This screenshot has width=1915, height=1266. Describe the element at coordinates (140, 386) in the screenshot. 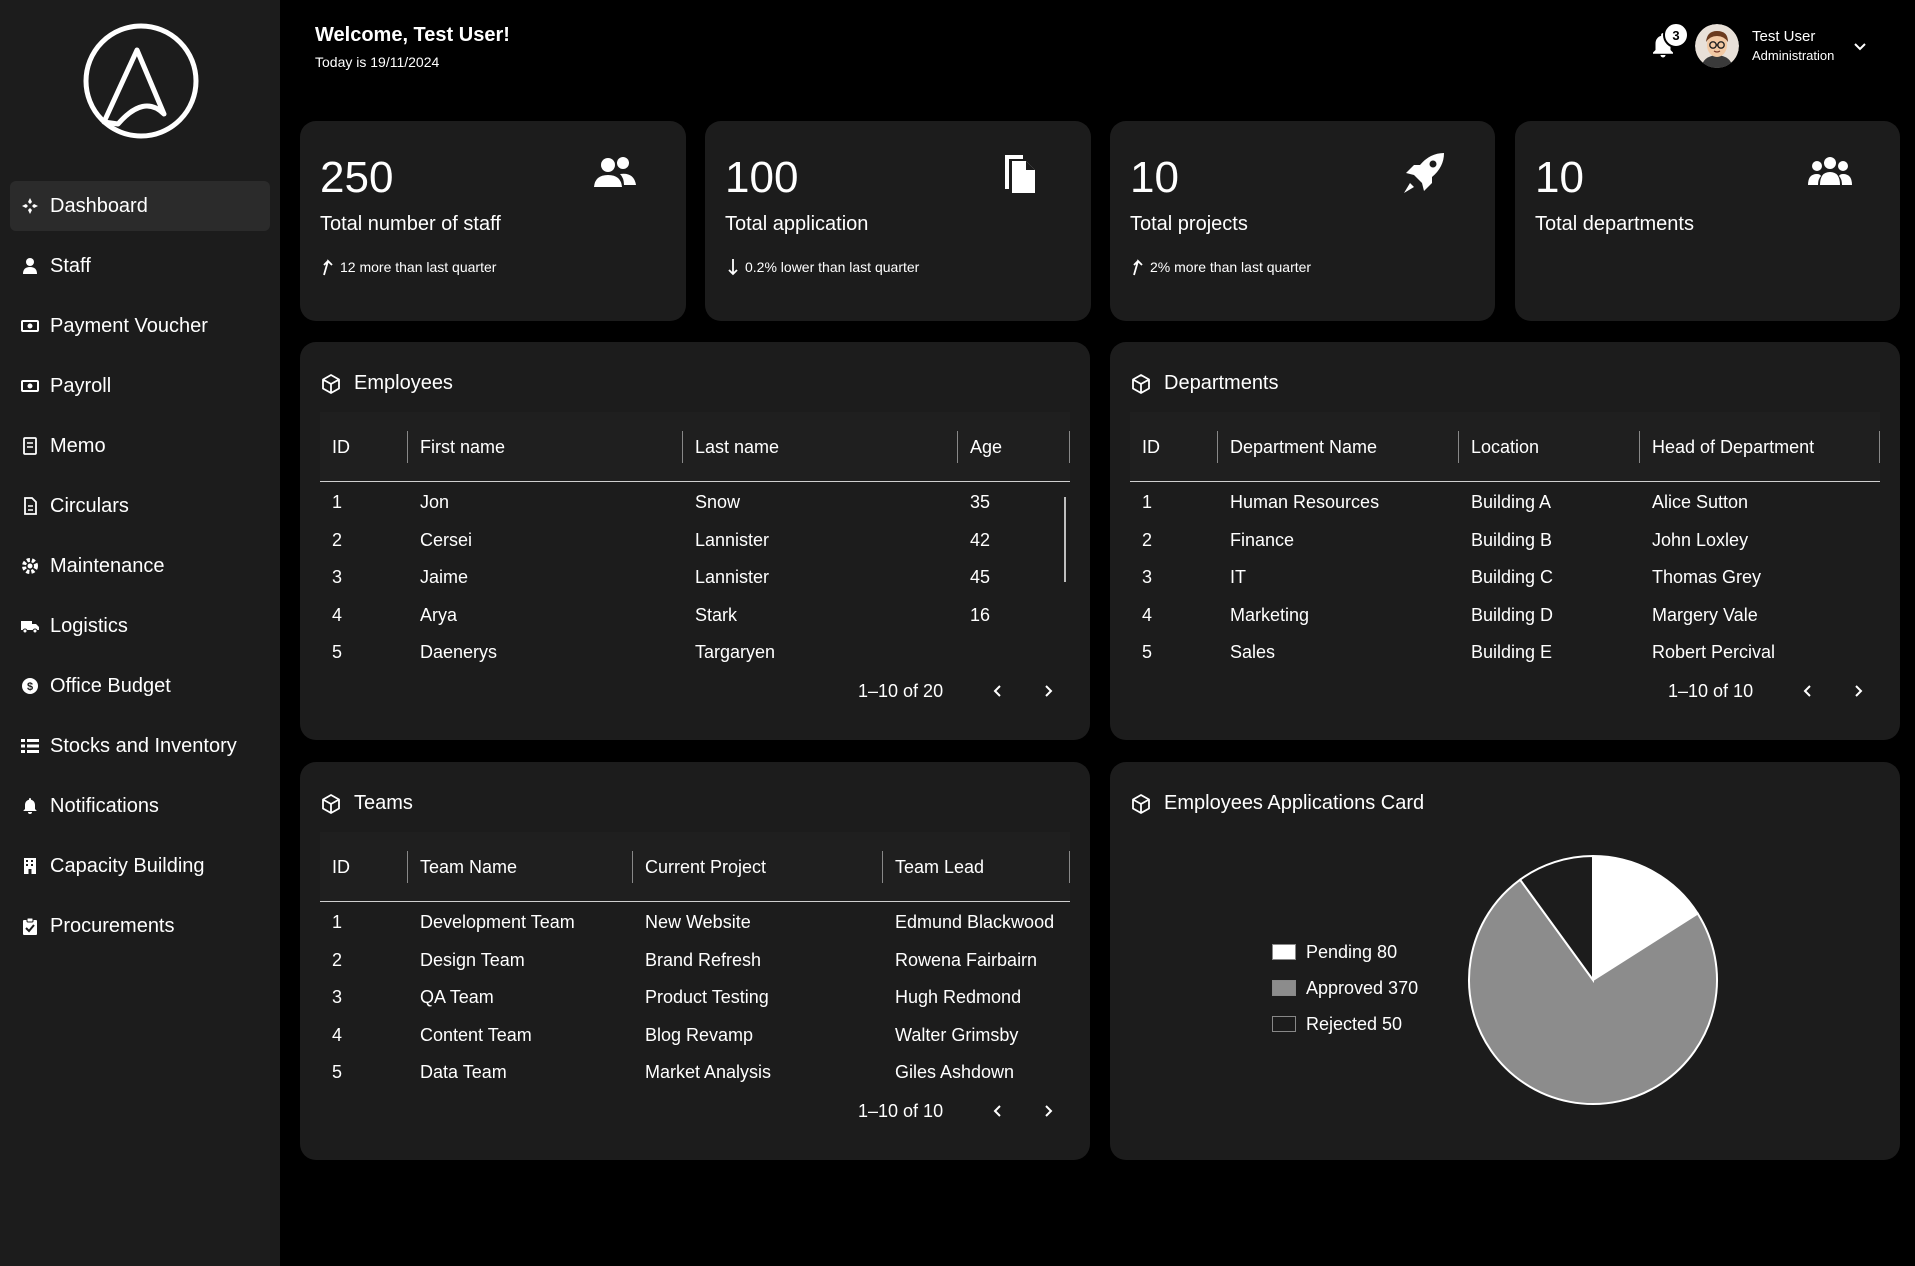

I see `sidebar-item-payroll: Payroll` at that location.